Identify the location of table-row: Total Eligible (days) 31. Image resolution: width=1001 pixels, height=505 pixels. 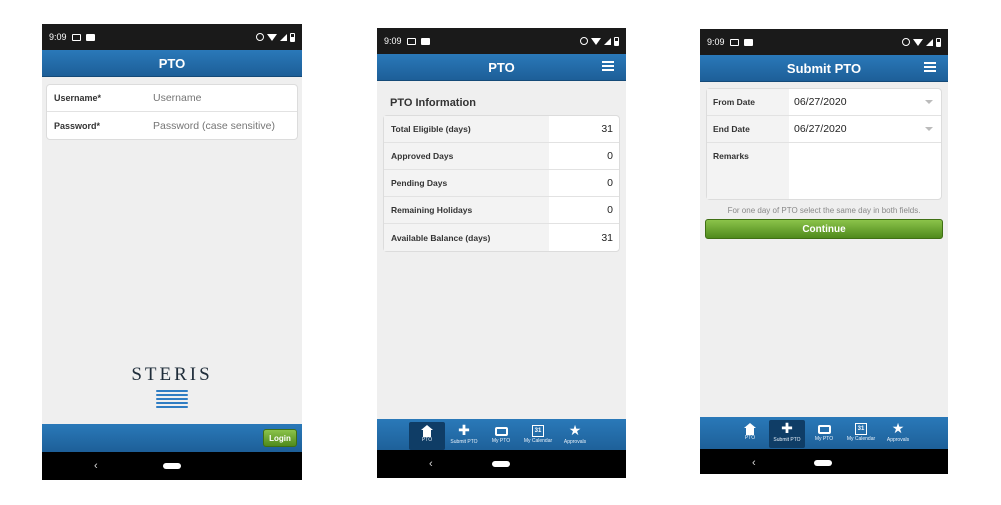
(501, 129).